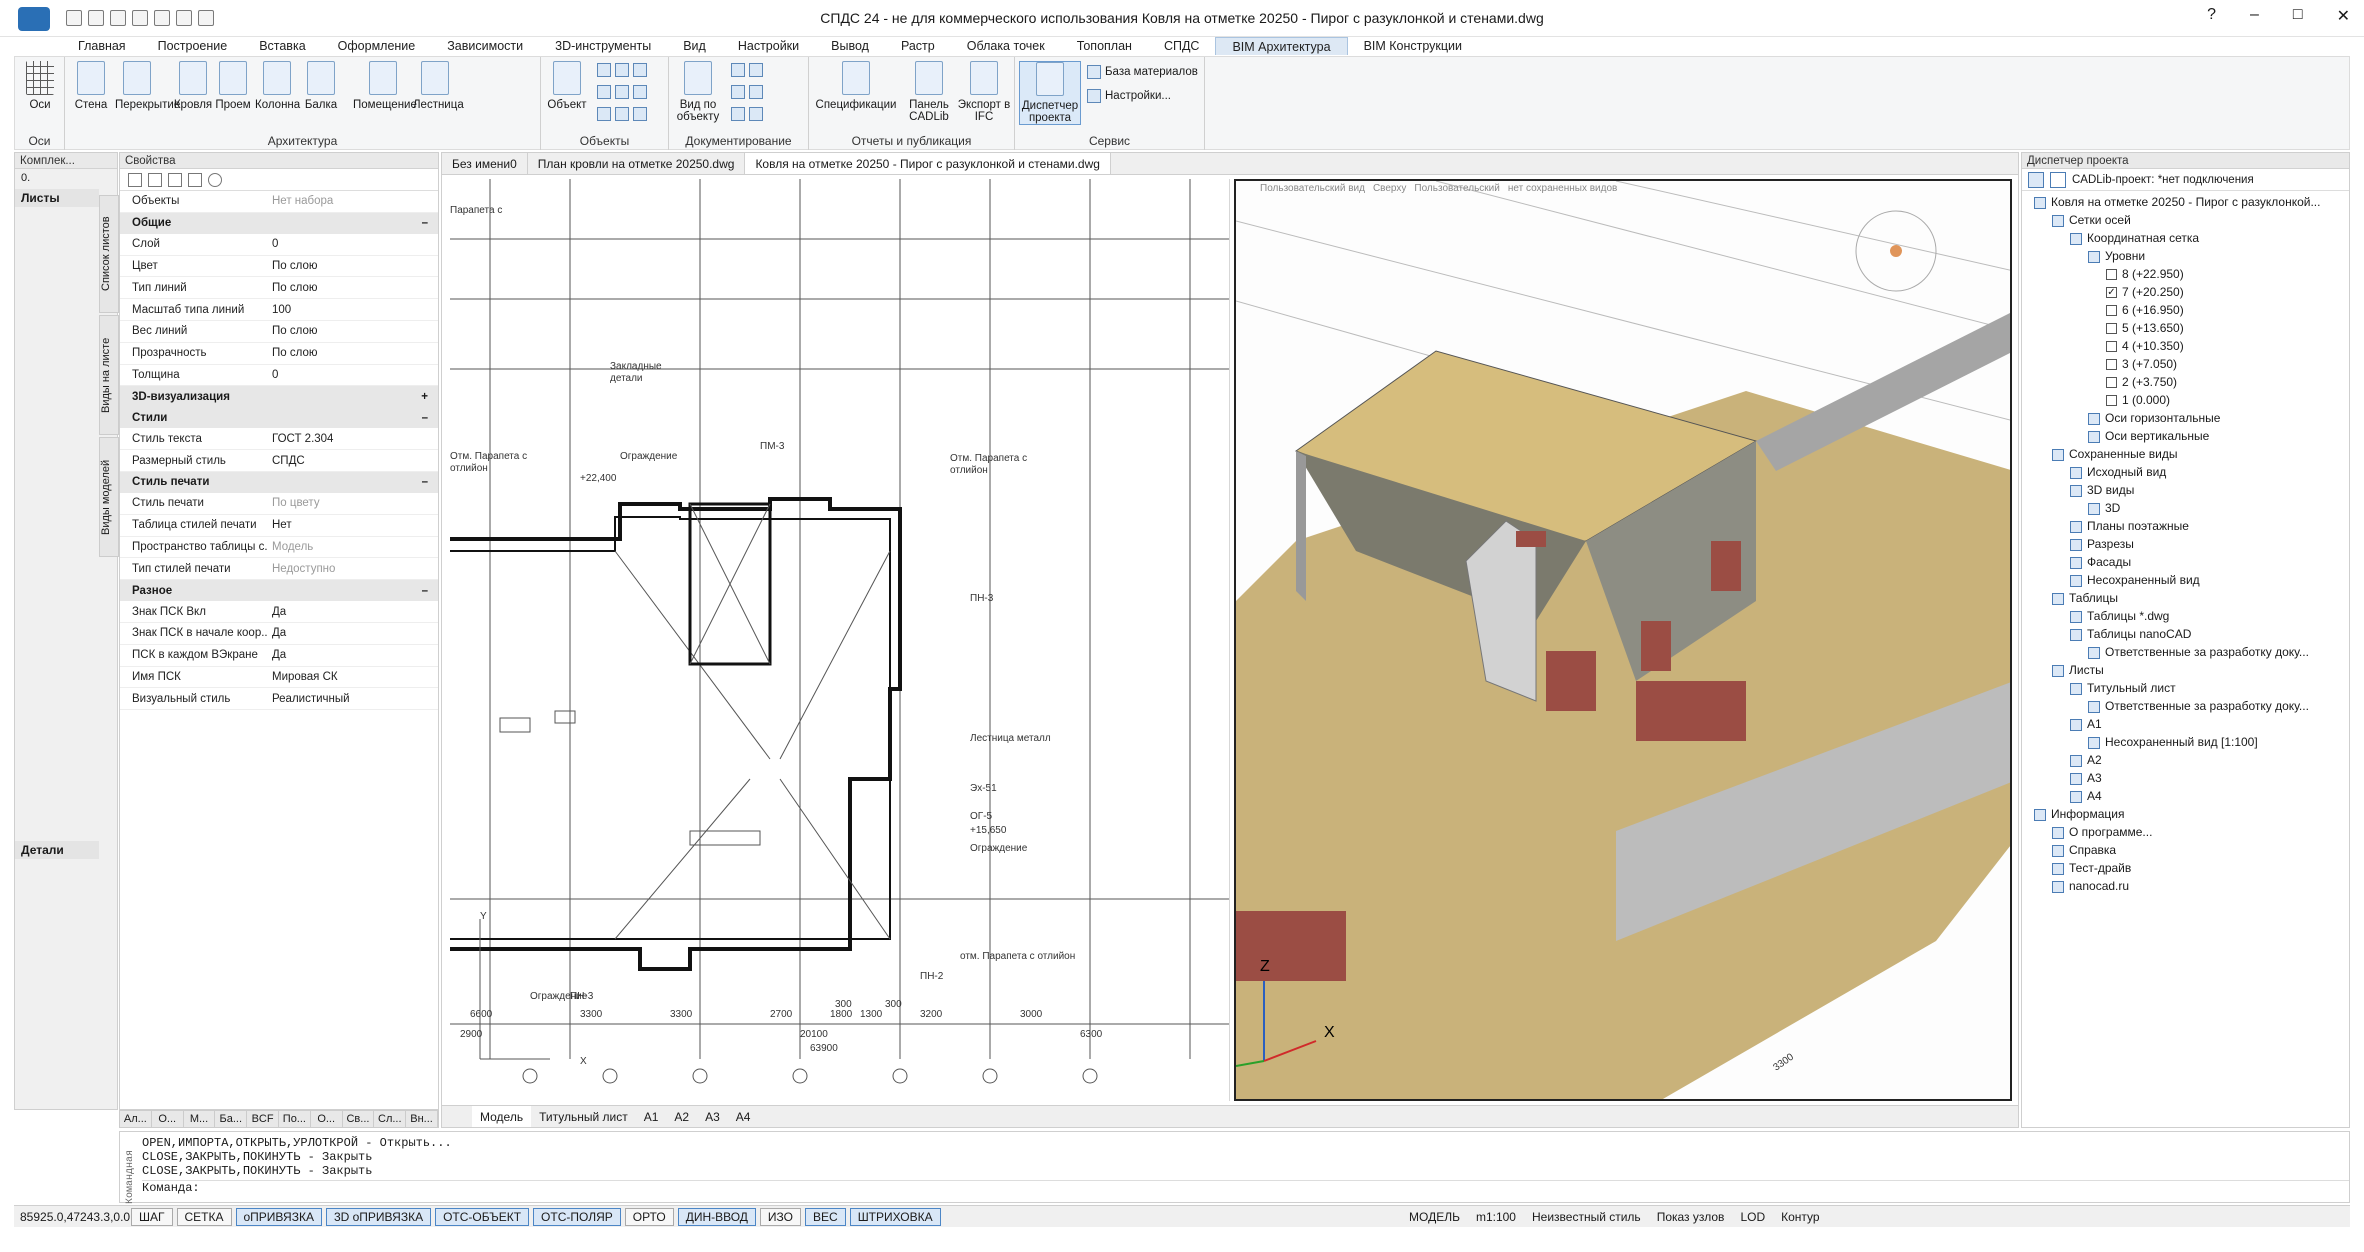 Image resolution: width=2364 pixels, height=1252 pixels. I want to click on command-prompt: Команда:, so click(1245, 1187).